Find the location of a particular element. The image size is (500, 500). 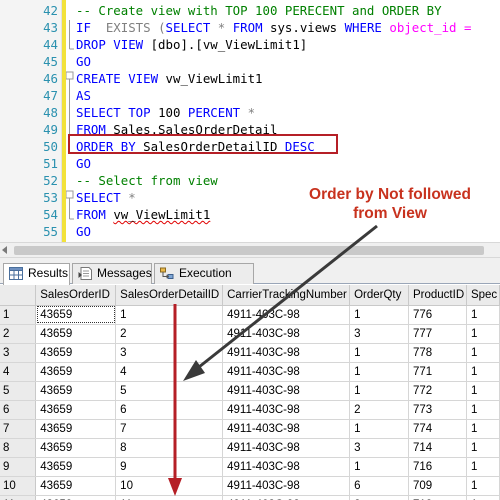

code-line: 49 FROM Sales.SalesOrderDetail is located at coordinates (250, 129).